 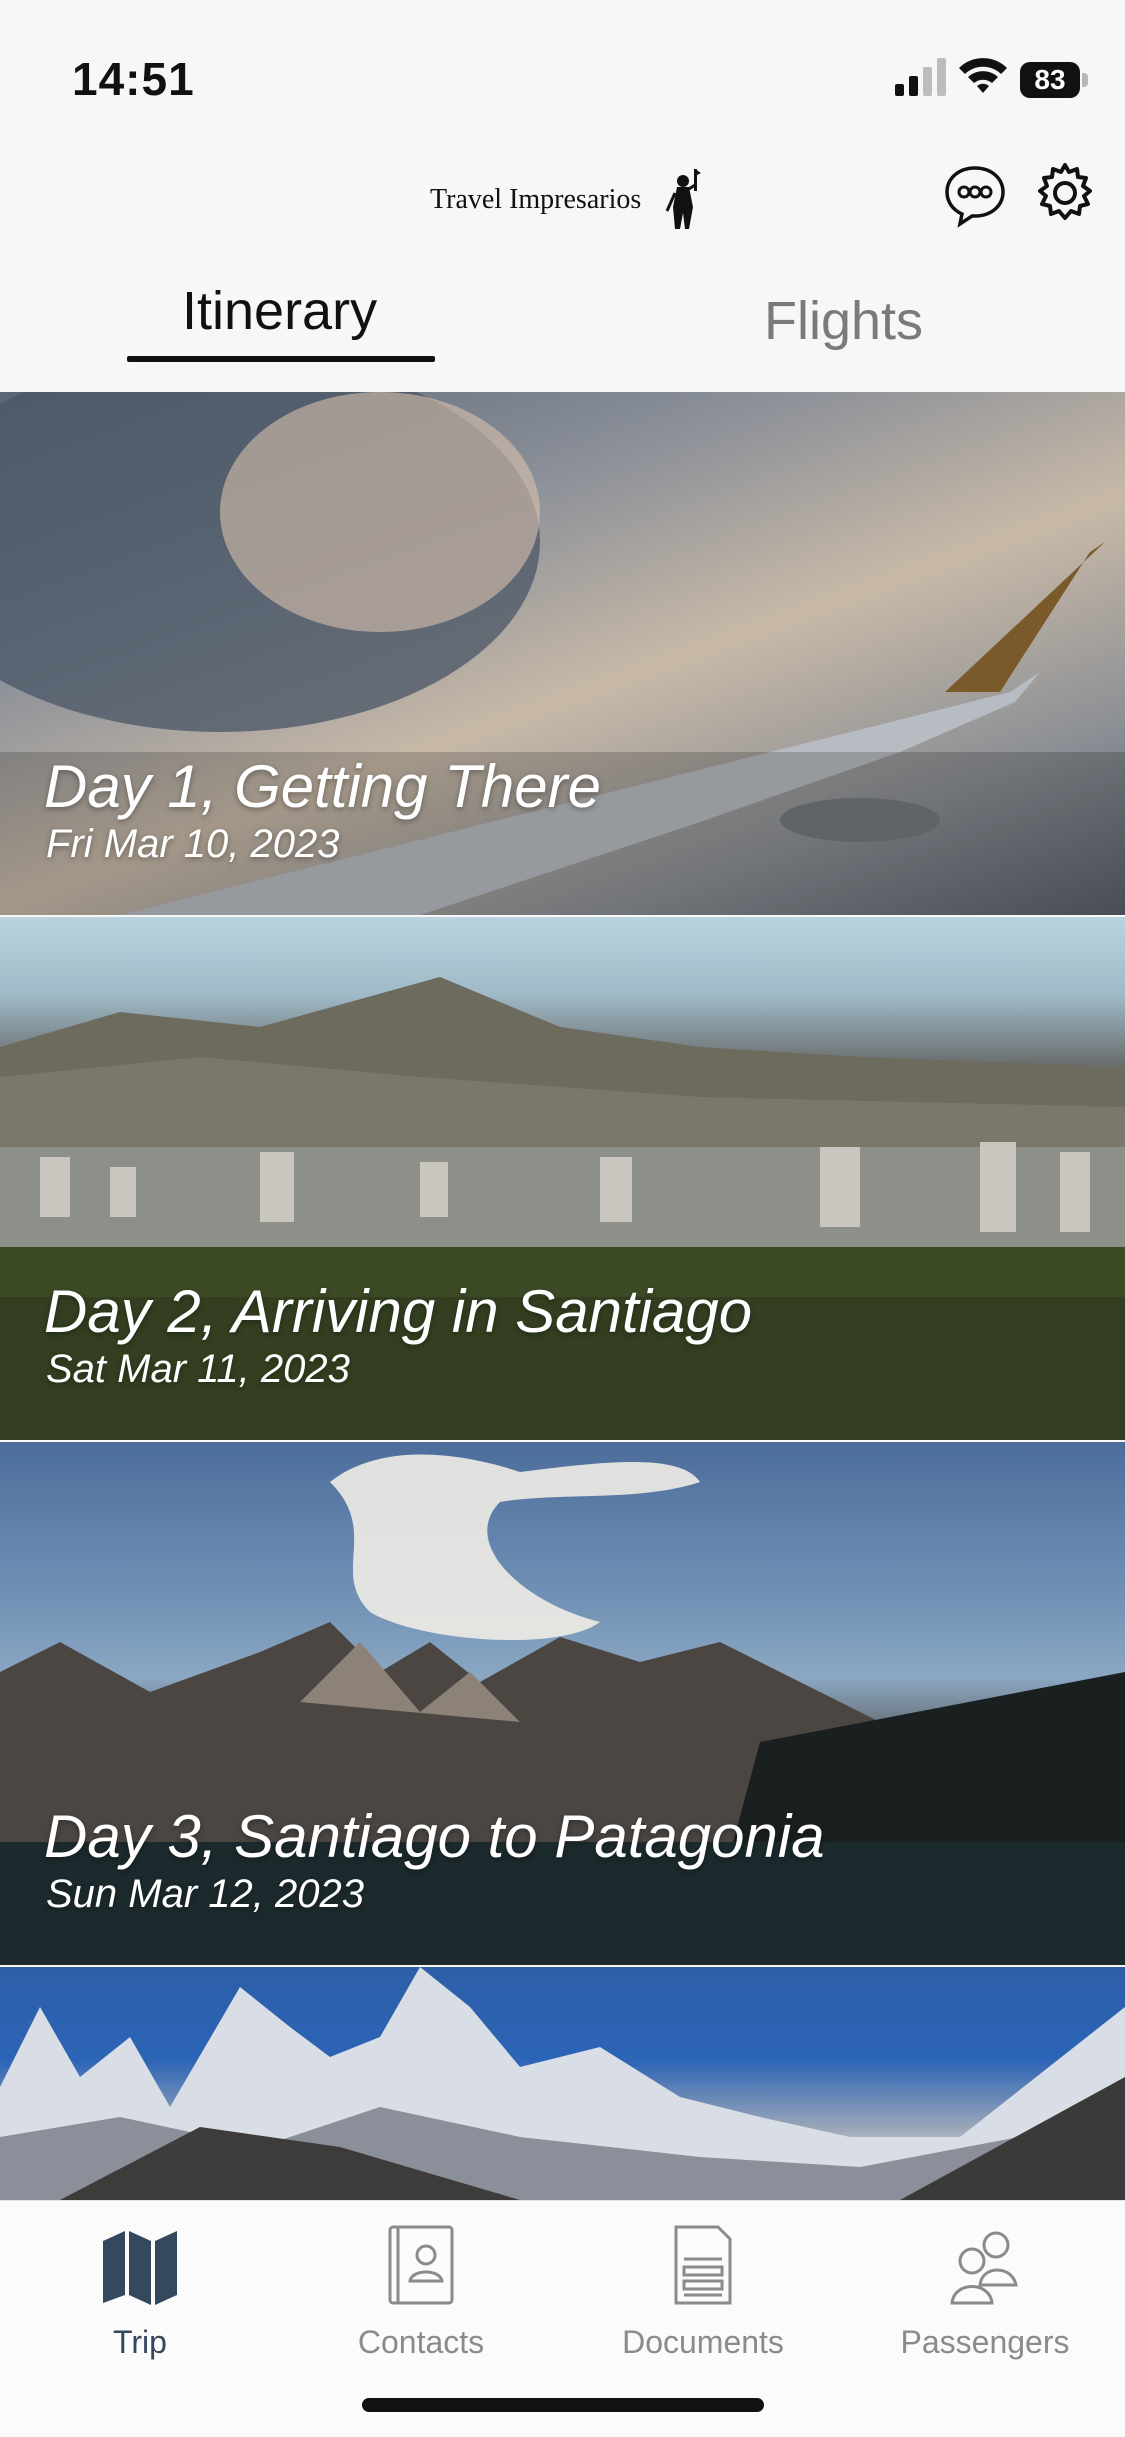 I want to click on brand-name: Travel Impresarios, so click(x=536, y=199).